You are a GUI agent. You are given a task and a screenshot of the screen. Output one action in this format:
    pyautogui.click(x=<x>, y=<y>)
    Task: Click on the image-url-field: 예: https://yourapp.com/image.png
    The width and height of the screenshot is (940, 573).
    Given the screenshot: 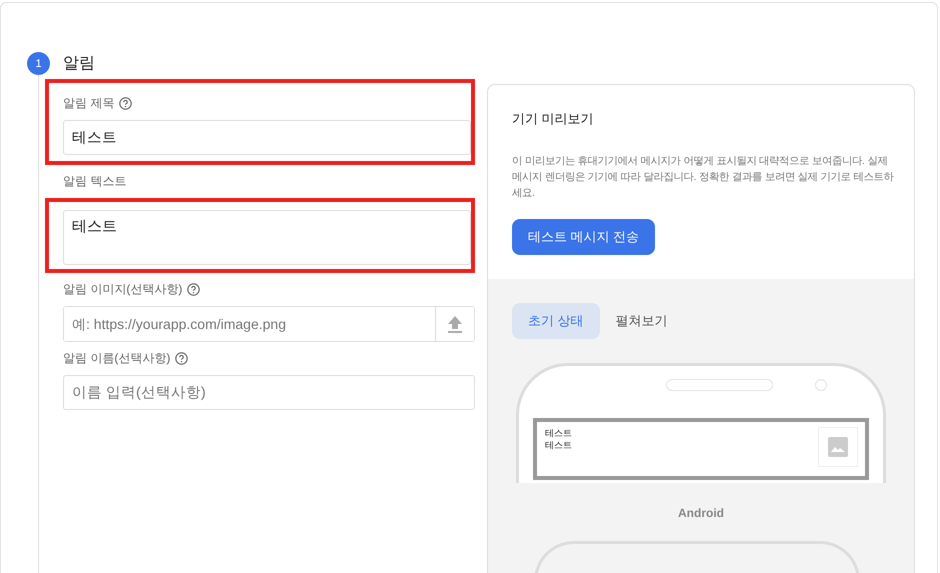 What is the action you would take?
    pyautogui.click(x=269, y=324)
    